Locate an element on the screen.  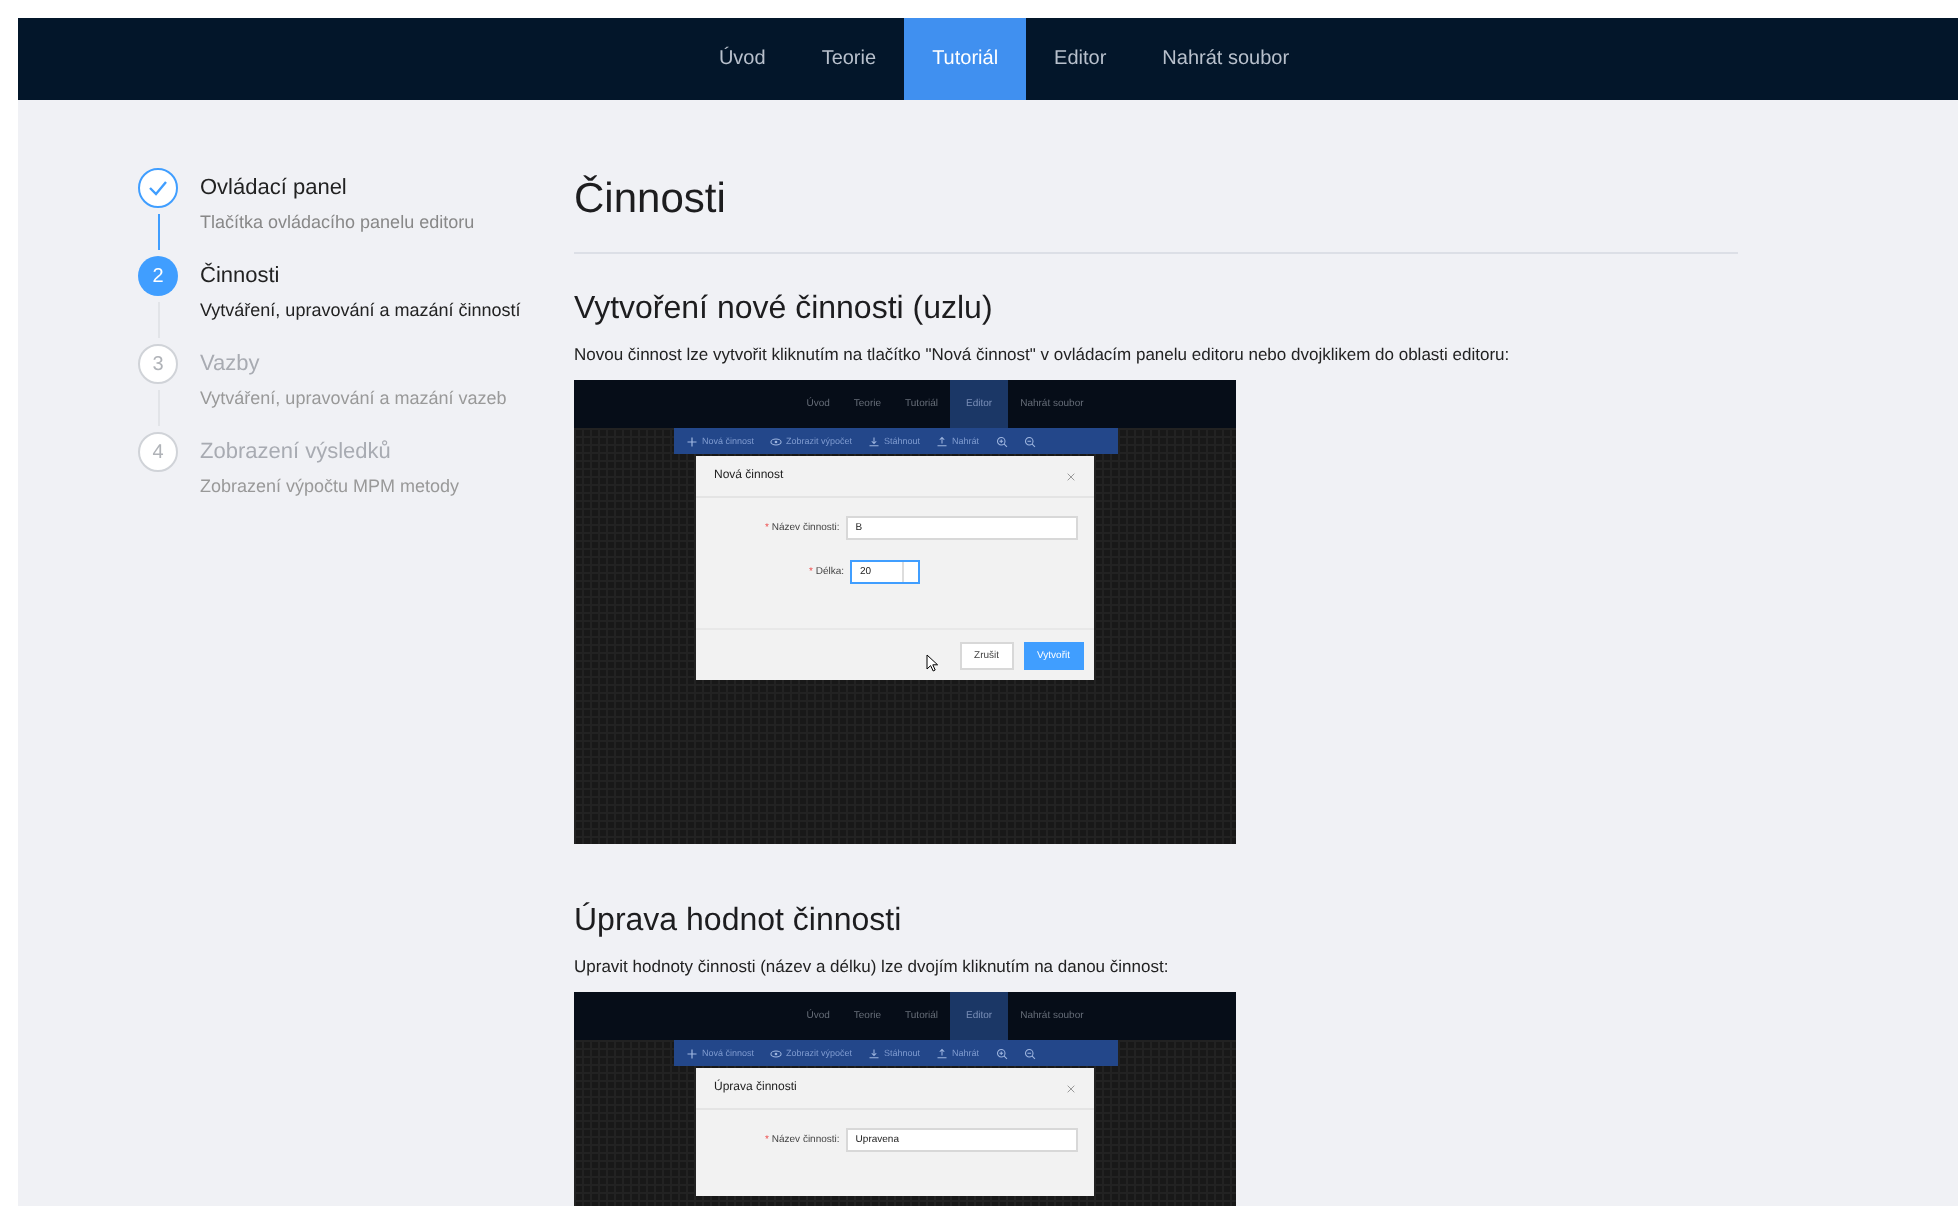
nav-tab: Editor is located at coordinates (1080, 59).